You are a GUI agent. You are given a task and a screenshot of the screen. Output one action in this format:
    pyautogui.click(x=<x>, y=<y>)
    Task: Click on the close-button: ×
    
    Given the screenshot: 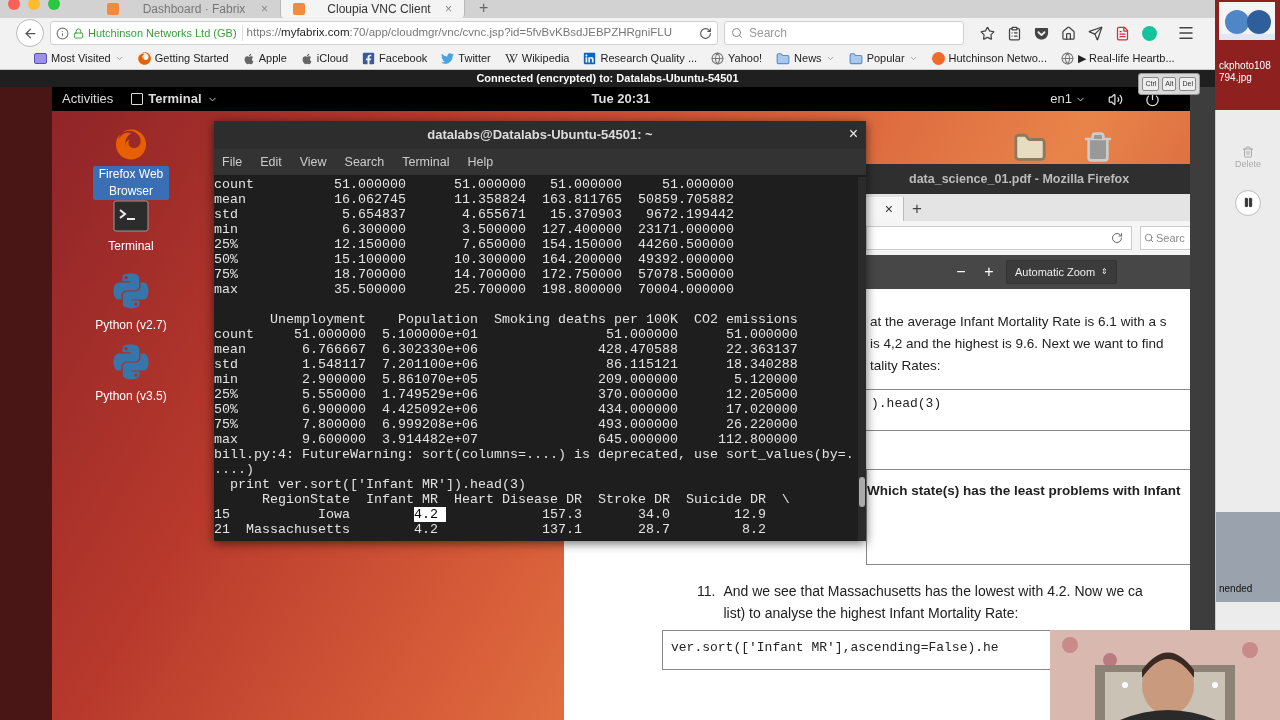 What is the action you would take?
    pyautogui.click(x=853, y=134)
    